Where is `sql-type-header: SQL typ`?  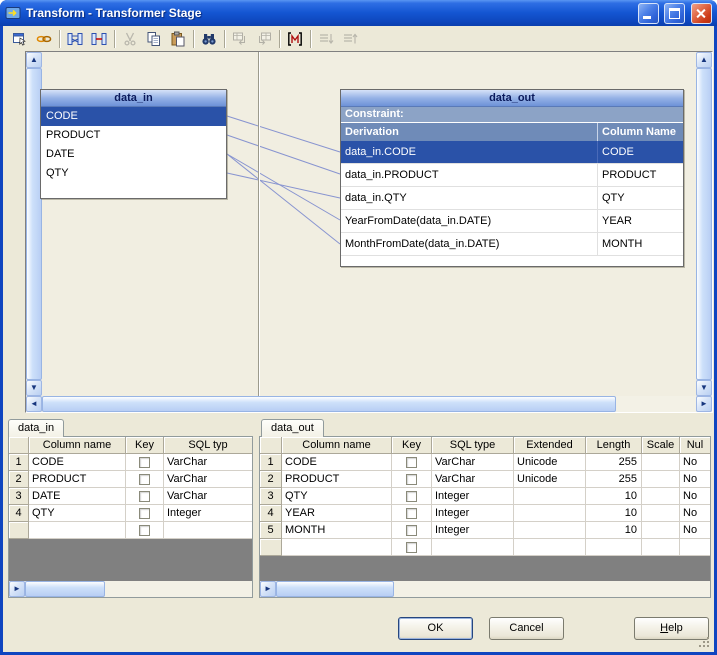 sql-type-header: SQL typ is located at coordinates (208, 445).